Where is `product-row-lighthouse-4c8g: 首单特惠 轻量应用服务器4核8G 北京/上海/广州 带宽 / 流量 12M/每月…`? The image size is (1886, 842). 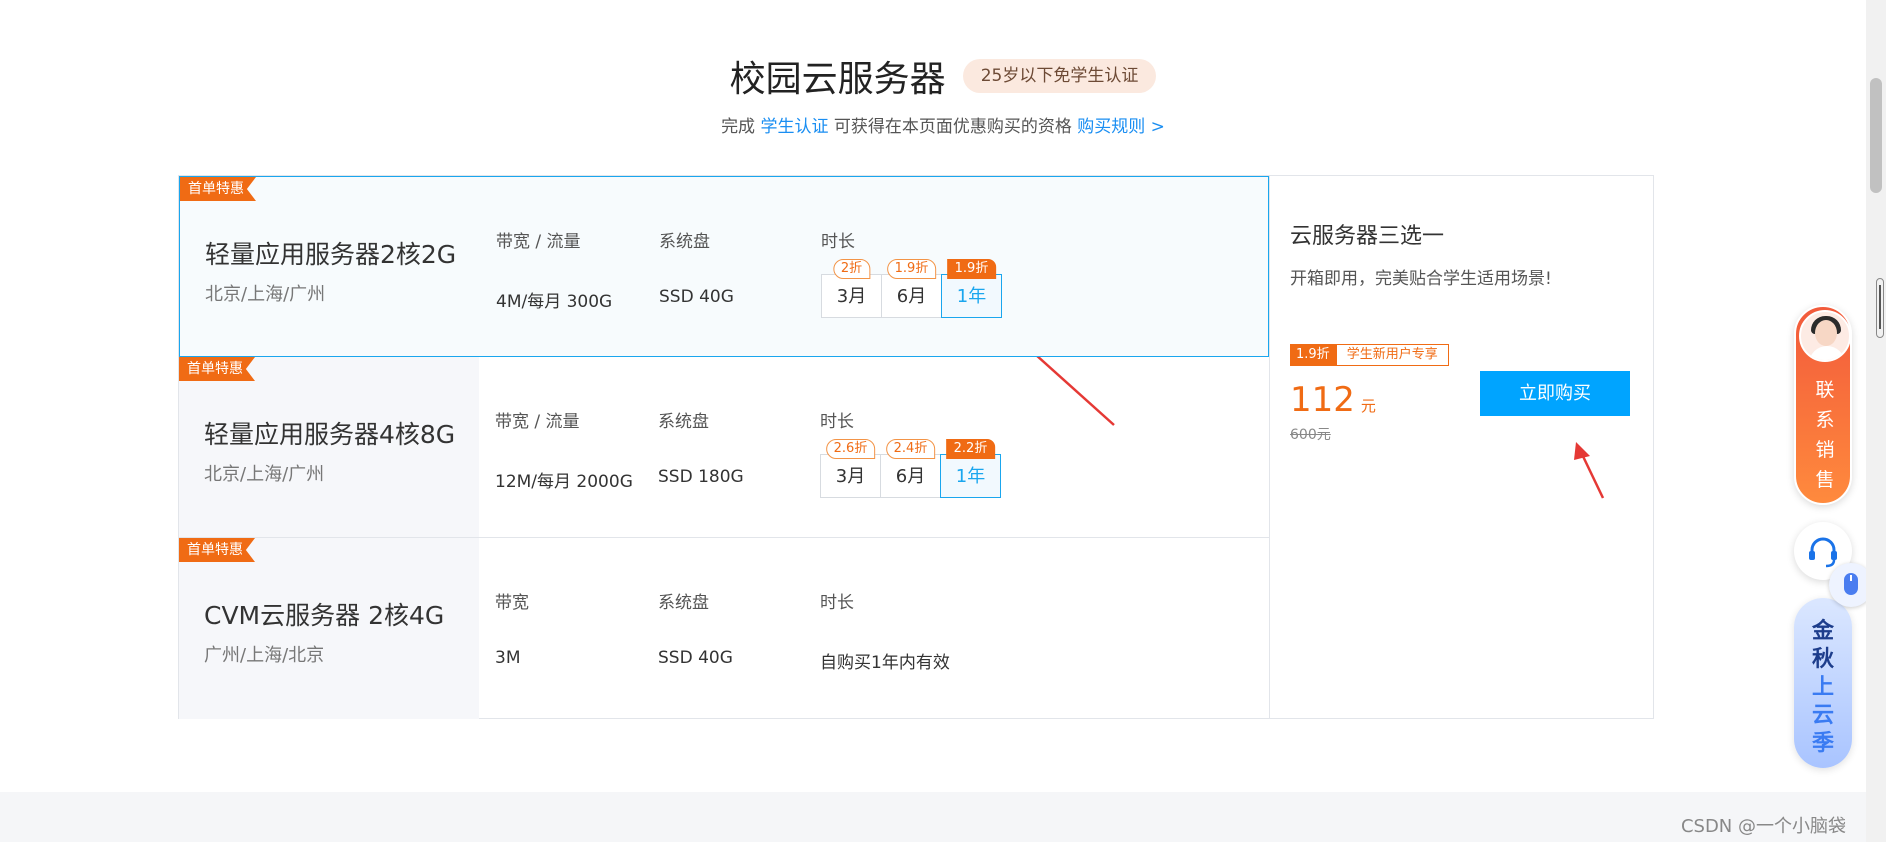
product-row-lighthouse-4c8g: 首单特惠 轻量应用服务器4核8G 北京/上海/广州 带宽 / 流量 12M/每月… is located at coordinates (724, 447).